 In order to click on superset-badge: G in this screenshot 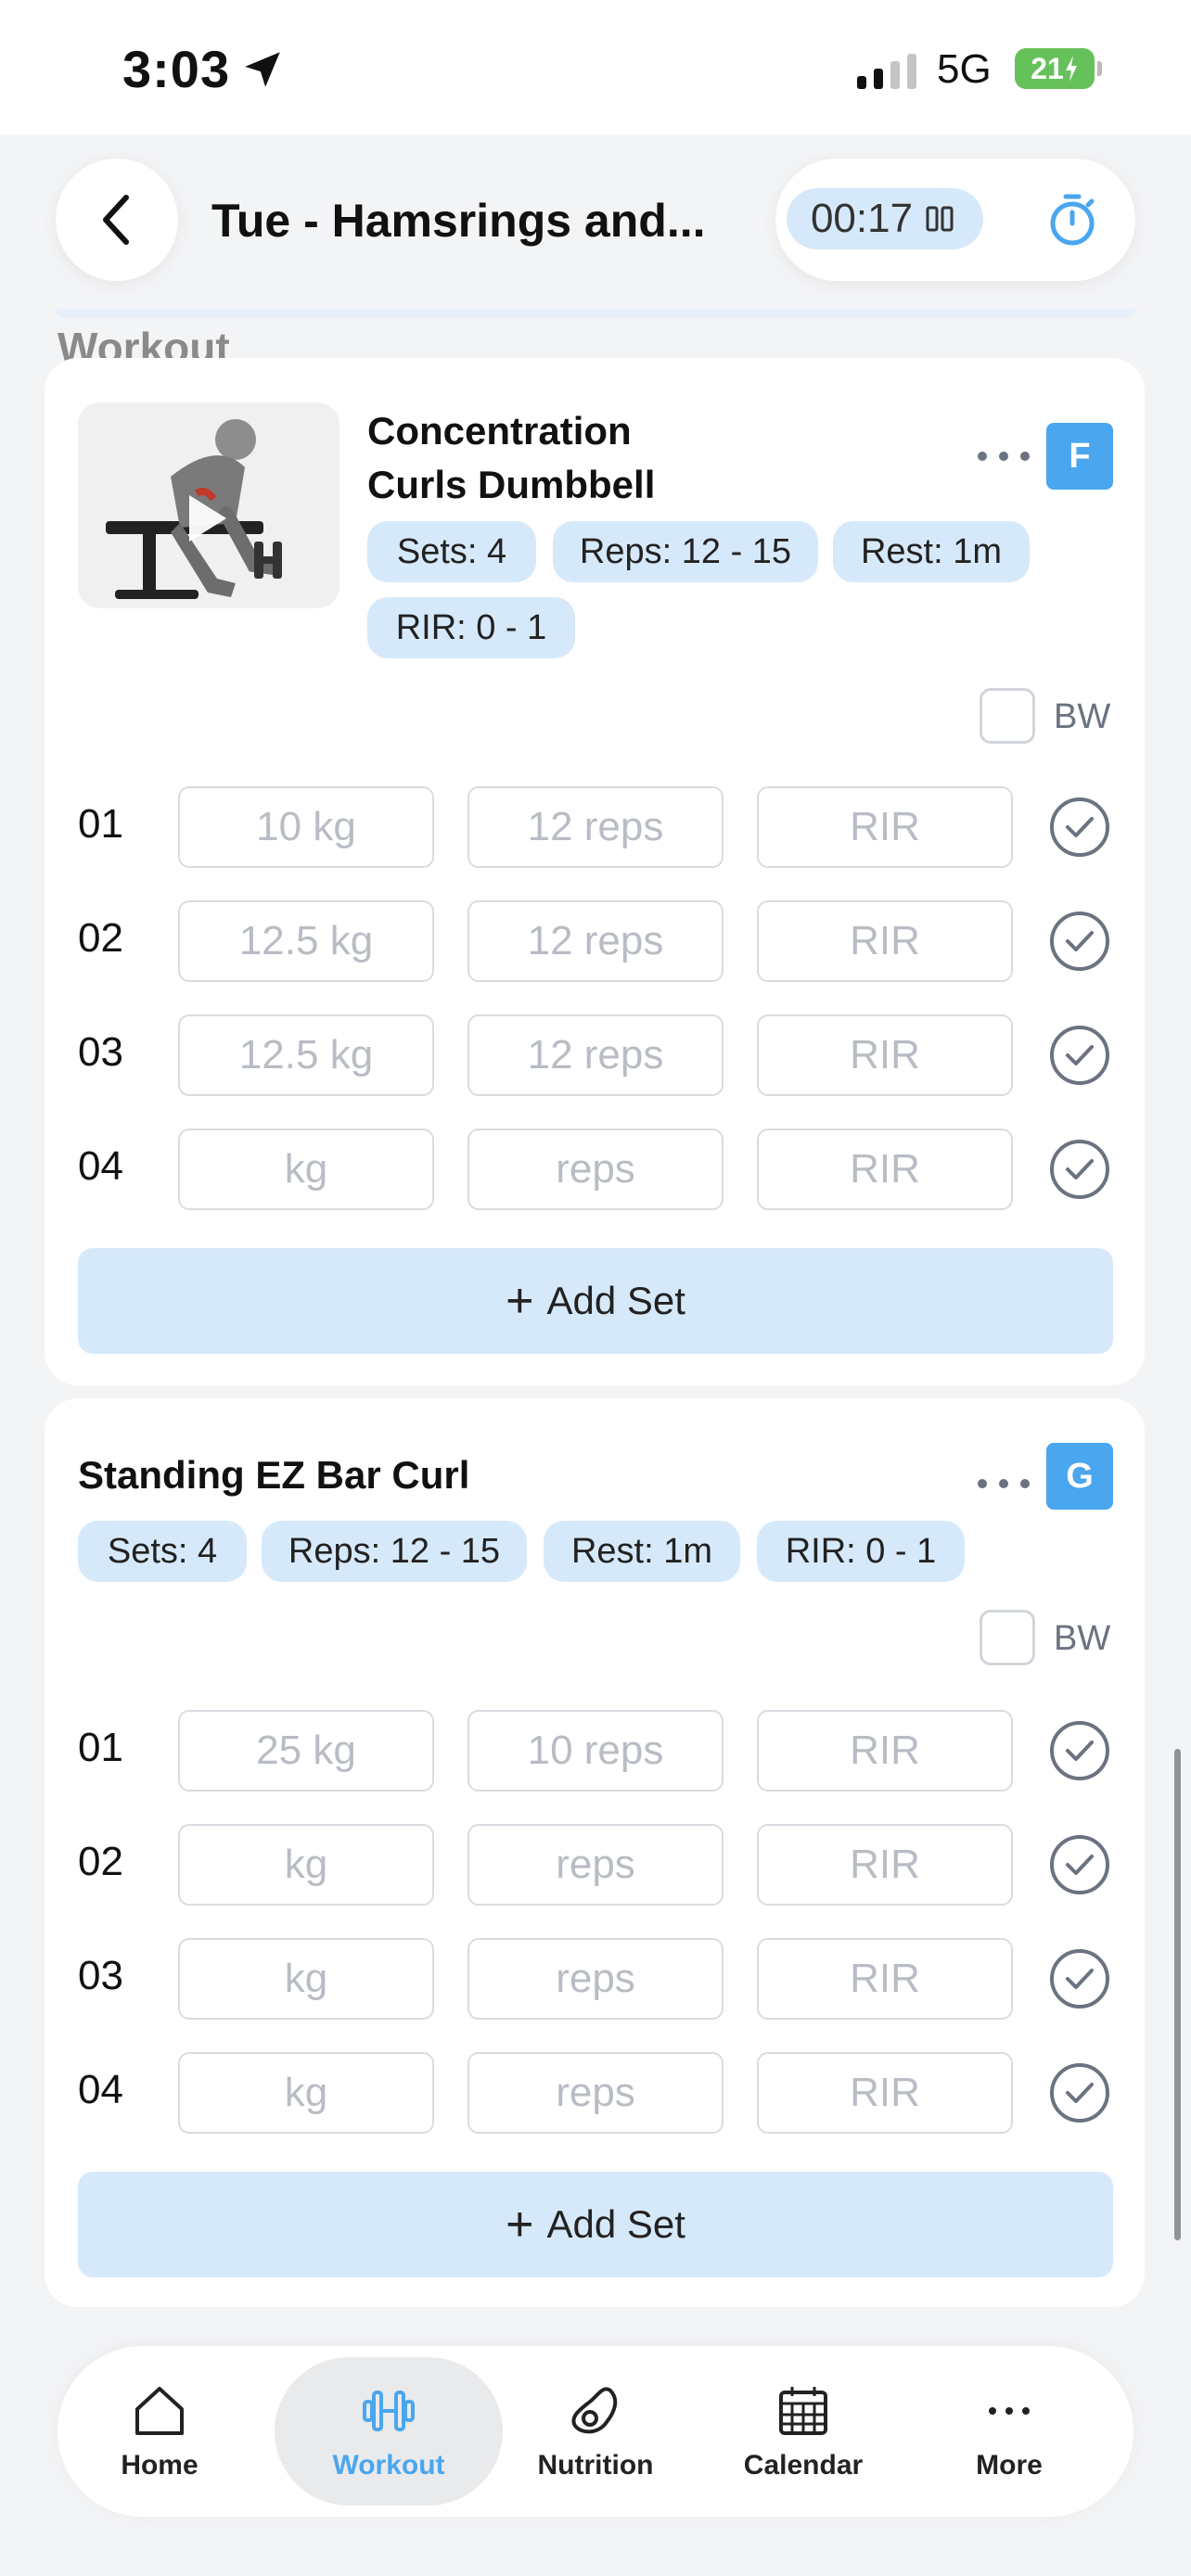, I will do `click(1079, 1477)`.